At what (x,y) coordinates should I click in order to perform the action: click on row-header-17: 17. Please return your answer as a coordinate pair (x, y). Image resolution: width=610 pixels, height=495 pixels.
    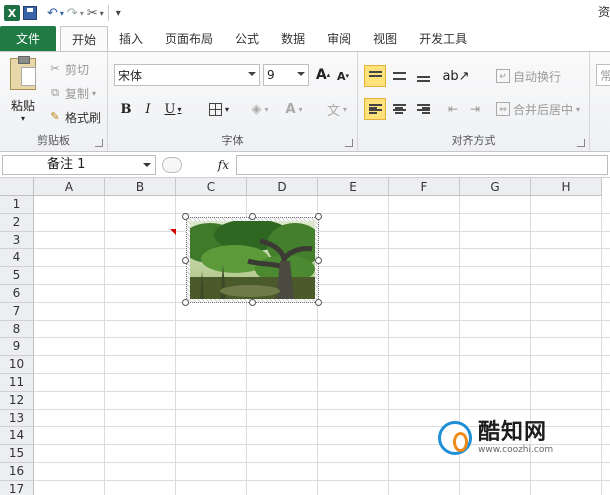
    Looking at the image, I should click on (17, 487).